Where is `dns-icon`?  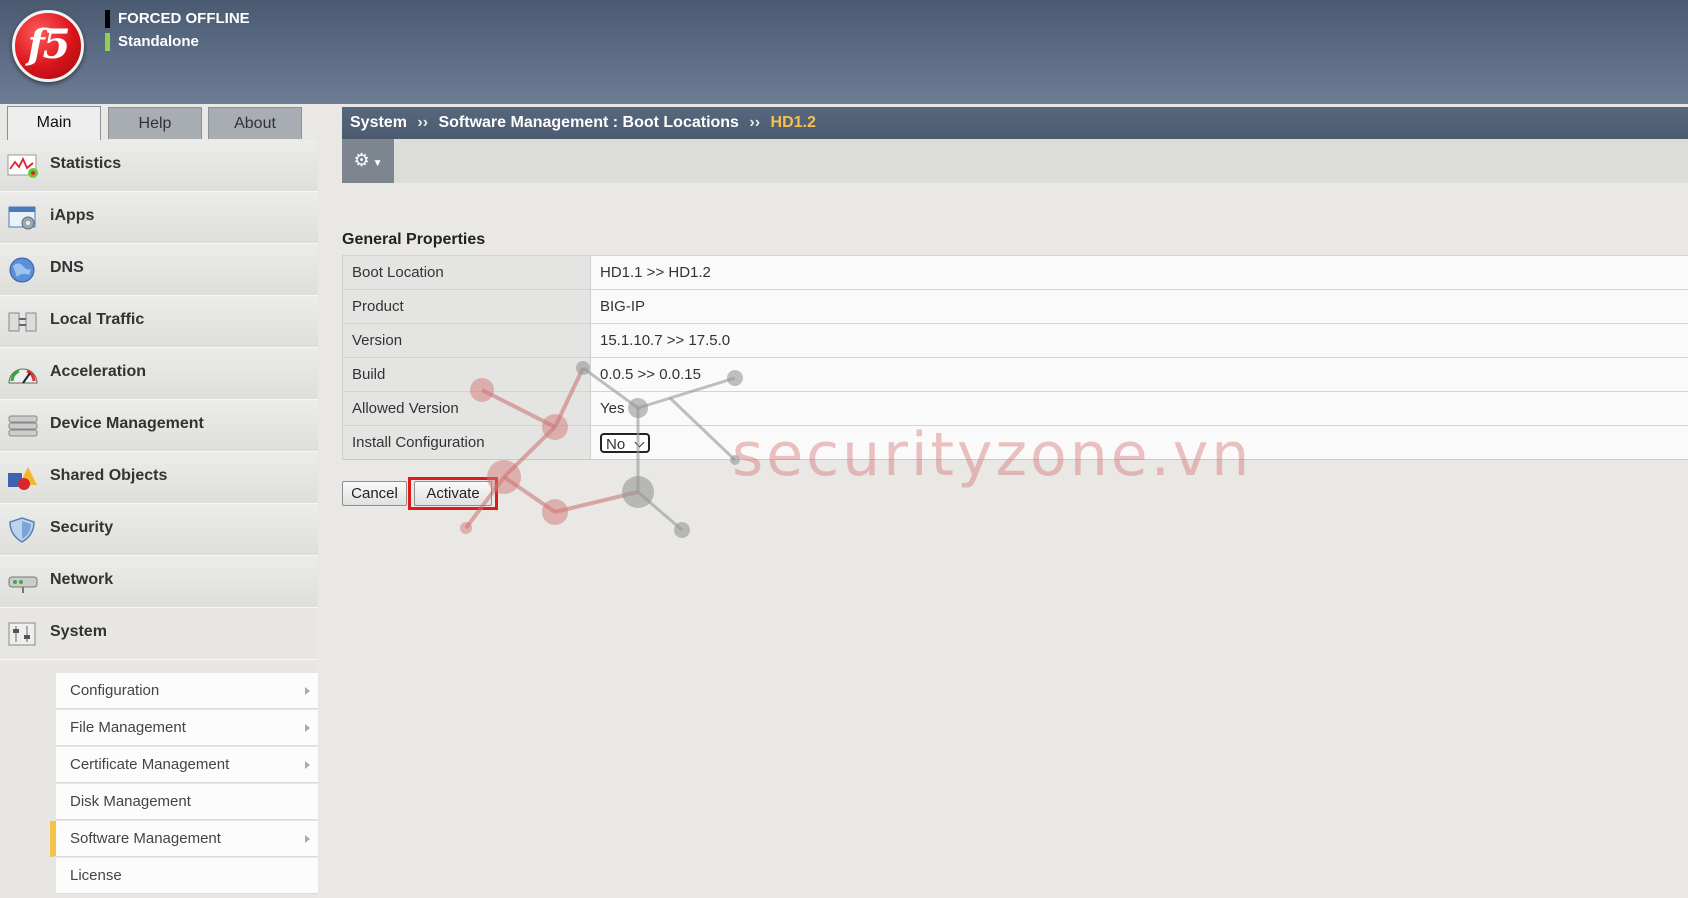
dns-icon is located at coordinates (22, 270).